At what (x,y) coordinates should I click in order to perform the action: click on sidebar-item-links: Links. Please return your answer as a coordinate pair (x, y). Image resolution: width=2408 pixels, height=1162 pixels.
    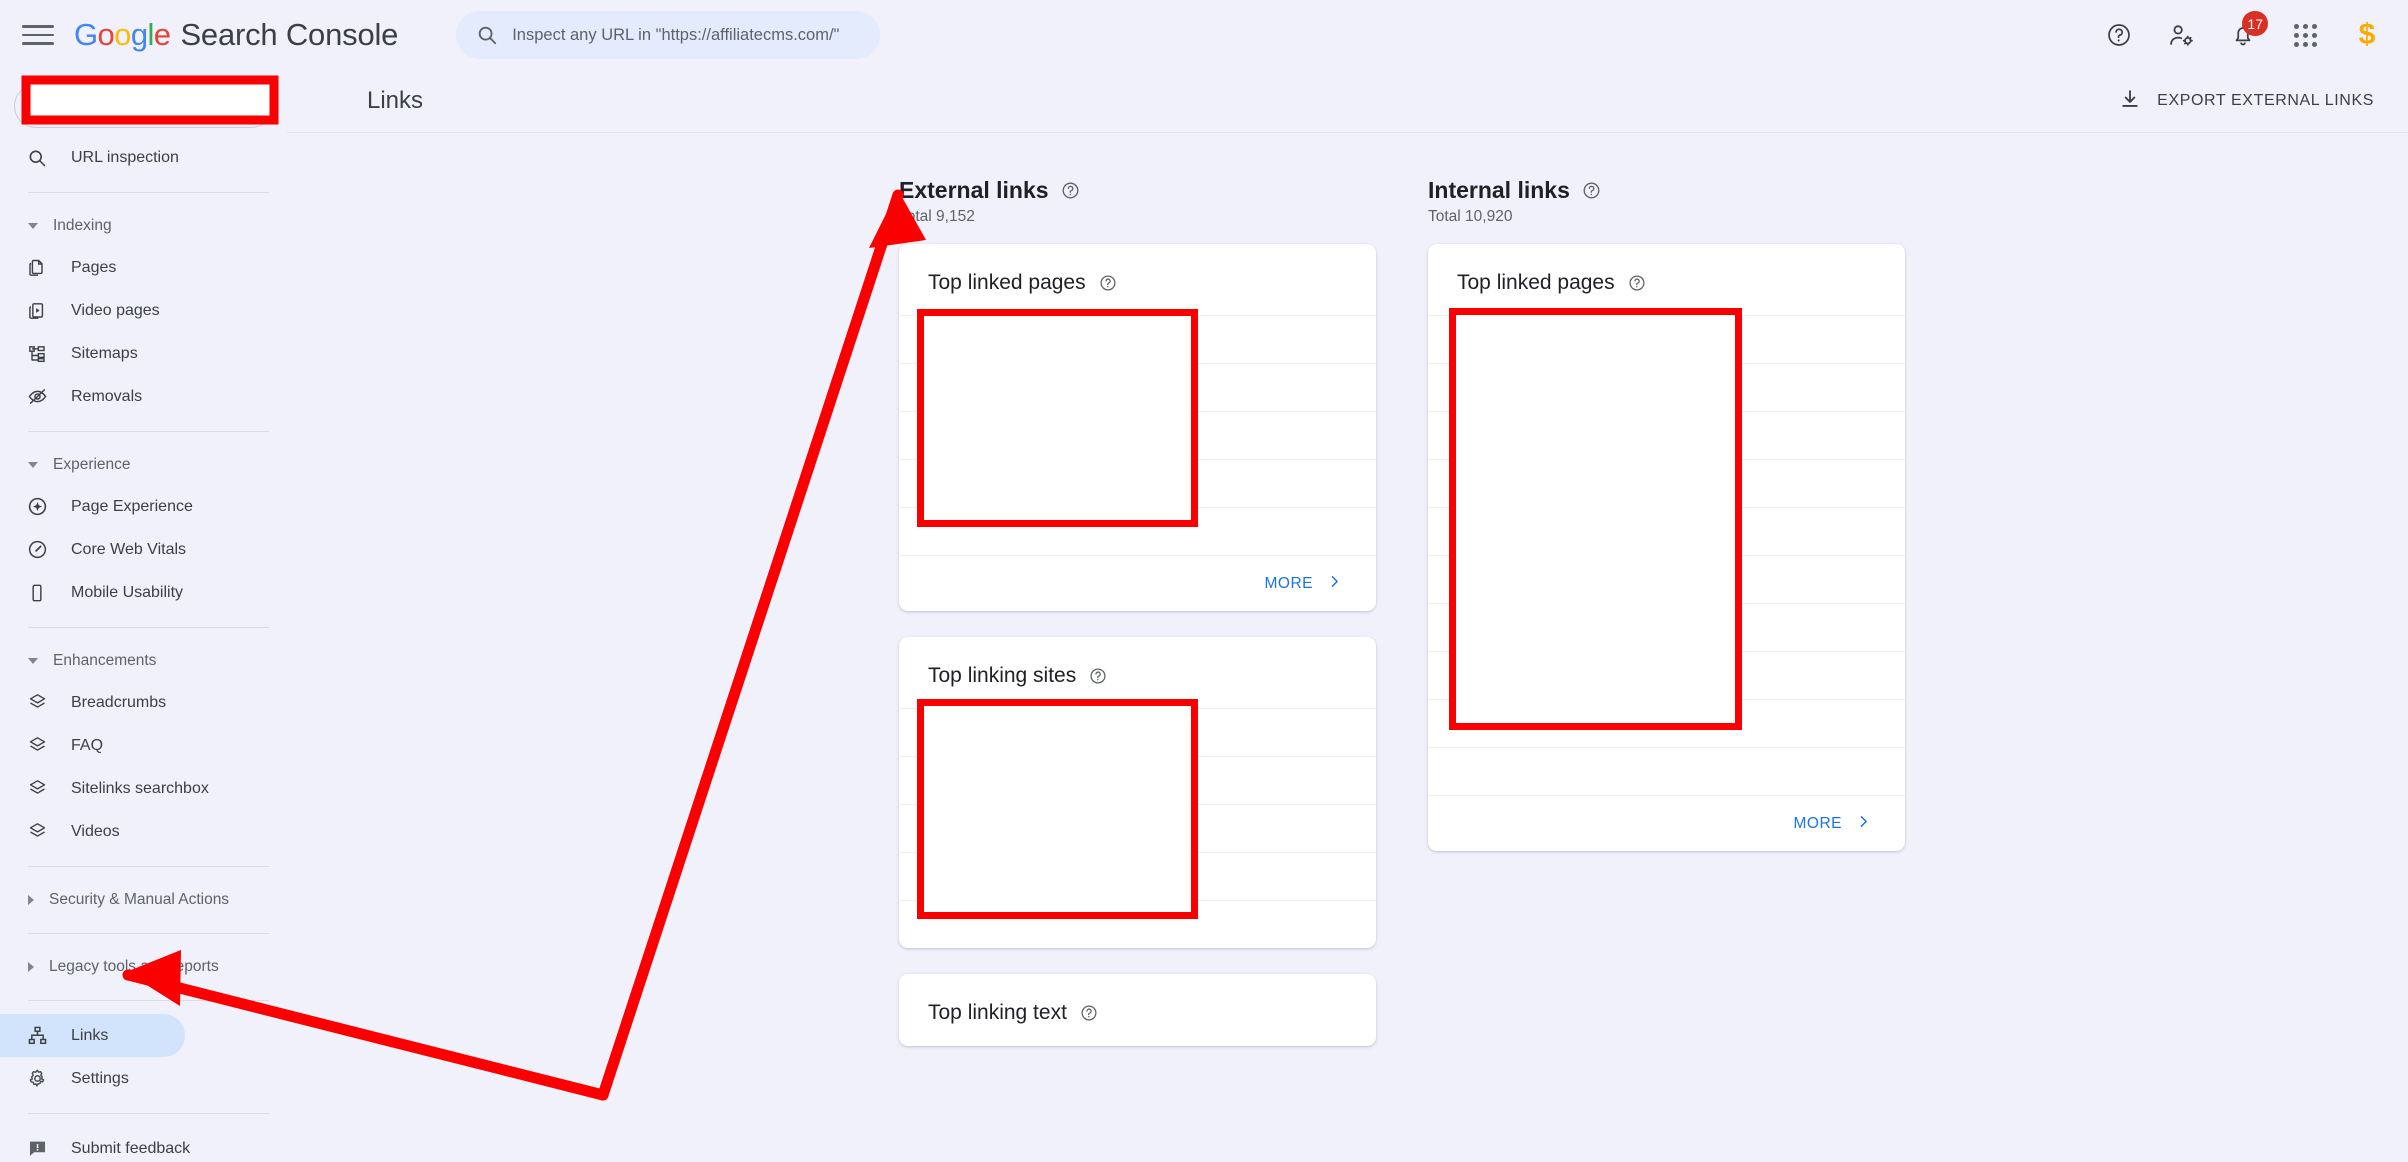
    Looking at the image, I should click on (92, 1035).